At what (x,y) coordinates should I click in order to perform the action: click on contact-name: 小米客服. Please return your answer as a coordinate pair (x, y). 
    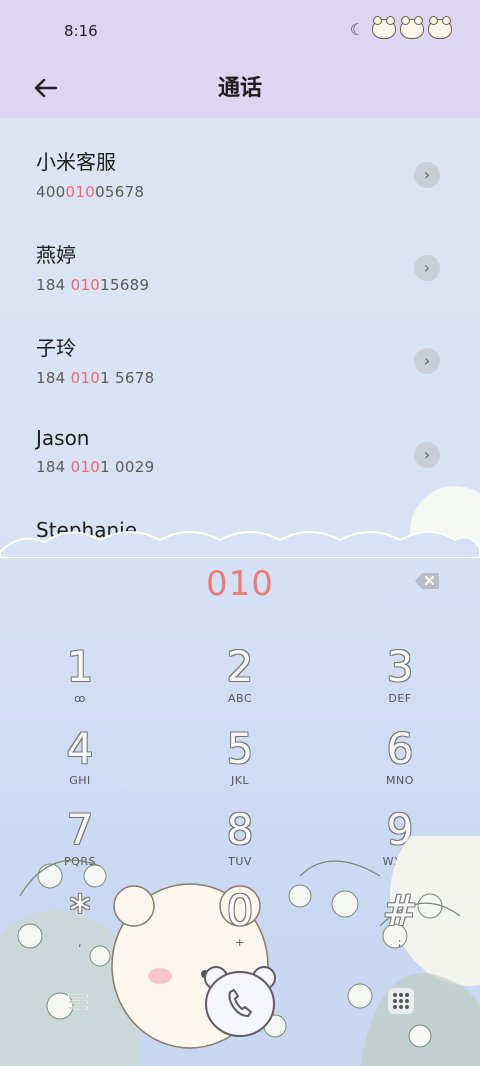
    Looking at the image, I should click on (76, 162).